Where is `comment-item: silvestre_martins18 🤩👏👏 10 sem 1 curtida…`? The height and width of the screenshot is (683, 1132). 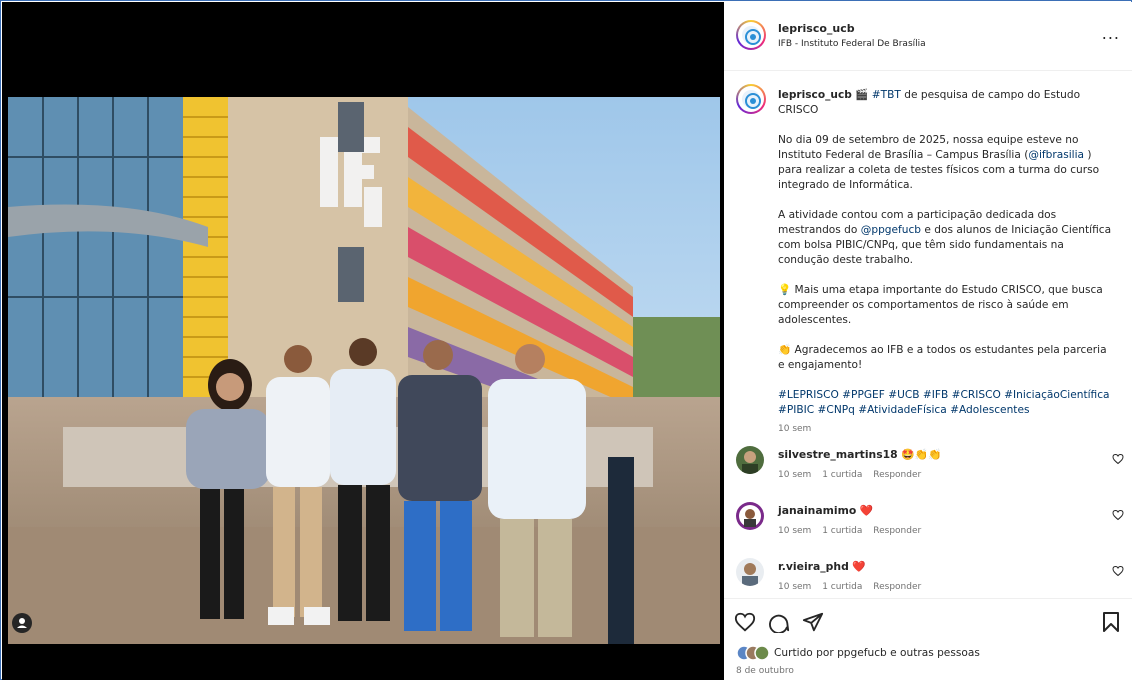 comment-item: silvestre_martins18 🤩👏👏 10 sem 1 curtida… is located at coordinates (928, 467).